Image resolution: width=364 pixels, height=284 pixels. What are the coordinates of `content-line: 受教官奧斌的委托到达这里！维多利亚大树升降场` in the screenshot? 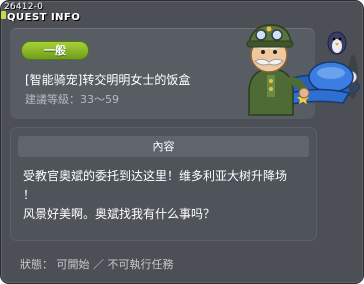 It's located at (155, 176).